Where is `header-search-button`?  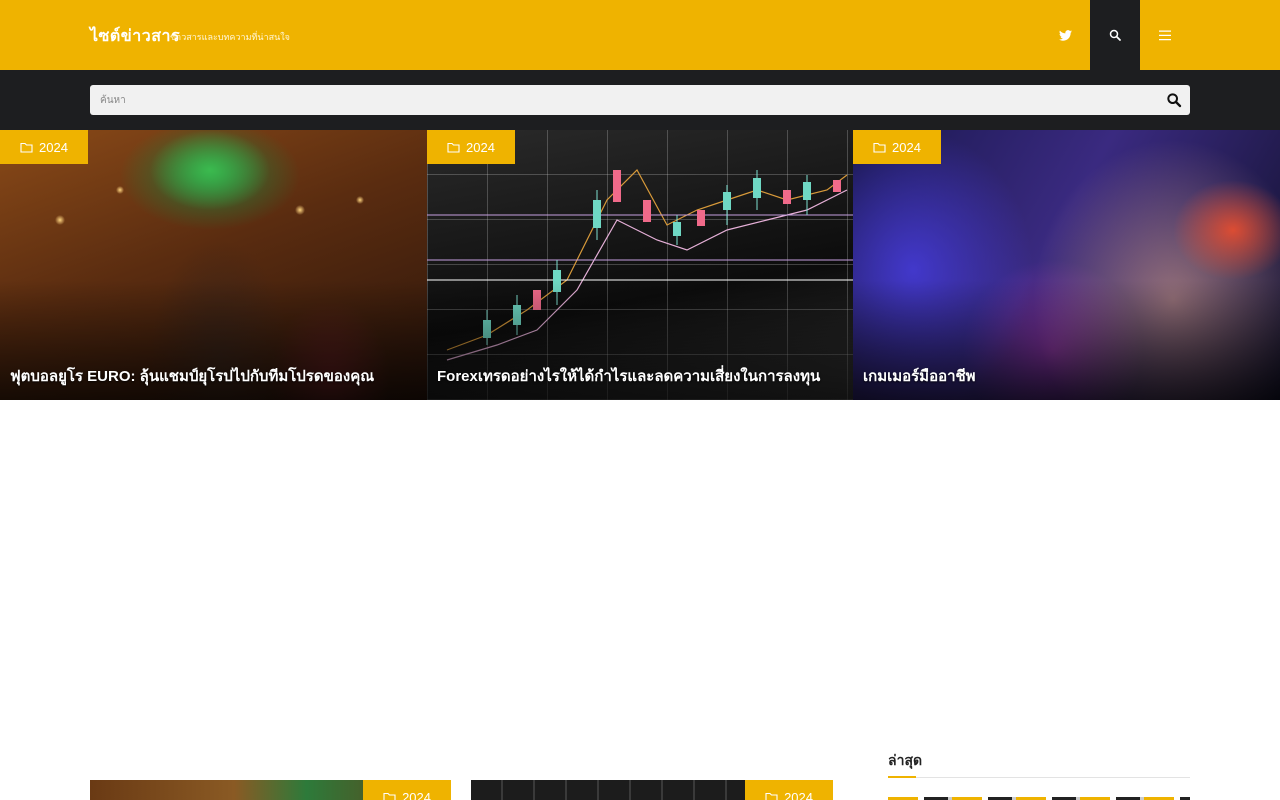
header-search-button is located at coordinates (1115, 35).